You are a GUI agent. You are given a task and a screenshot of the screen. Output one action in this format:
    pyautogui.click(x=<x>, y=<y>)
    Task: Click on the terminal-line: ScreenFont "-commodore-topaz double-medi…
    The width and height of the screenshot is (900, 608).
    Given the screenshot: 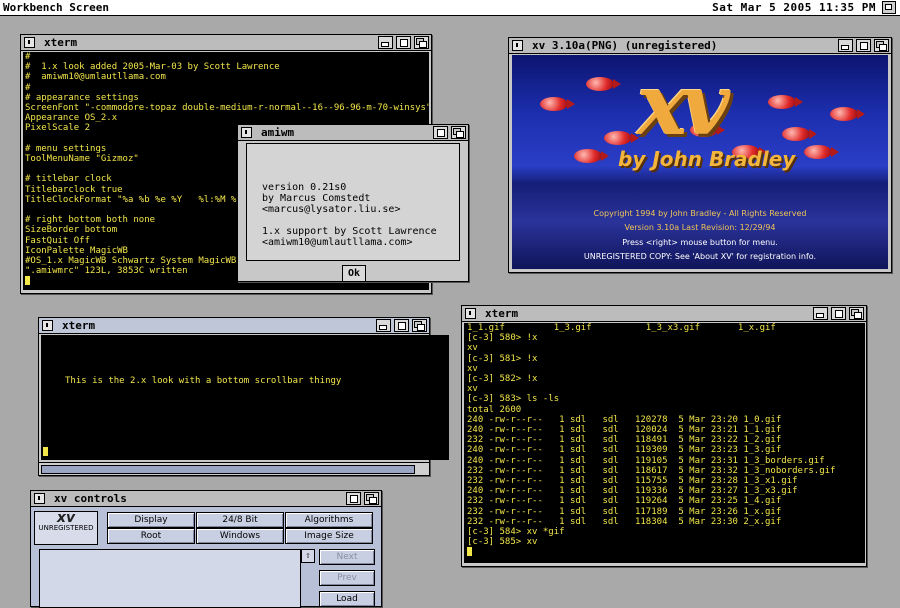 What is the action you would take?
    pyautogui.click(x=227, y=108)
    